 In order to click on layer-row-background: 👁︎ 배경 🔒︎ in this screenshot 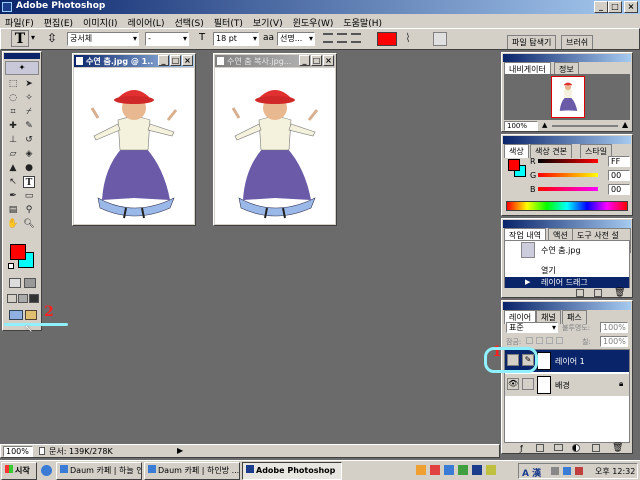, I will do `click(567, 385)`.